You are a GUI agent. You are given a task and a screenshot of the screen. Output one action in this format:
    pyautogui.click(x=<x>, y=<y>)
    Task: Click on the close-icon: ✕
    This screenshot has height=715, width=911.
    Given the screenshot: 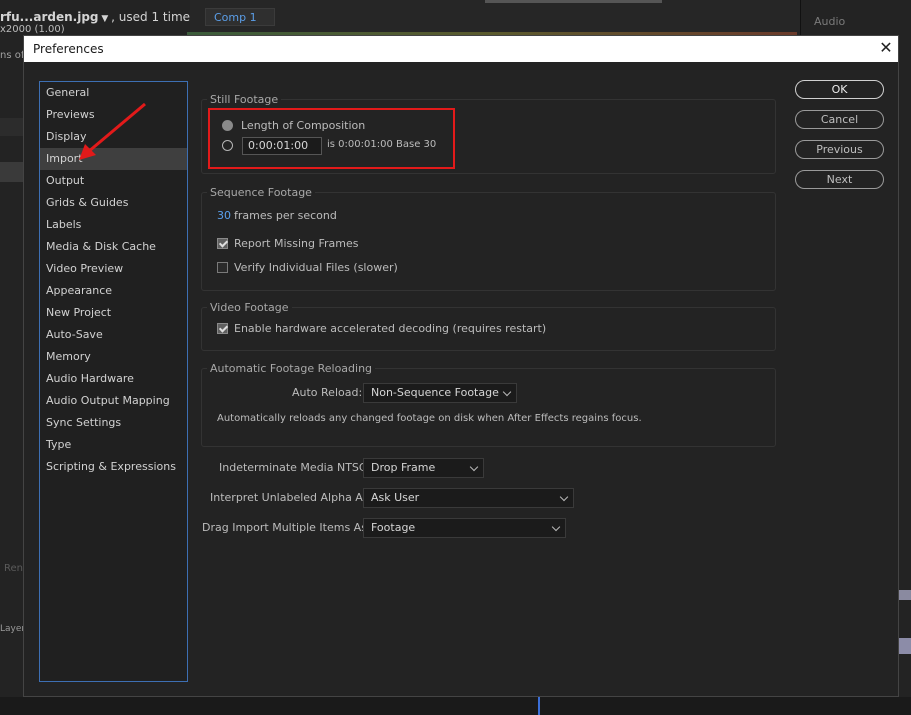 What is the action you would take?
    pyautogui.click(x=886, y=48)
    